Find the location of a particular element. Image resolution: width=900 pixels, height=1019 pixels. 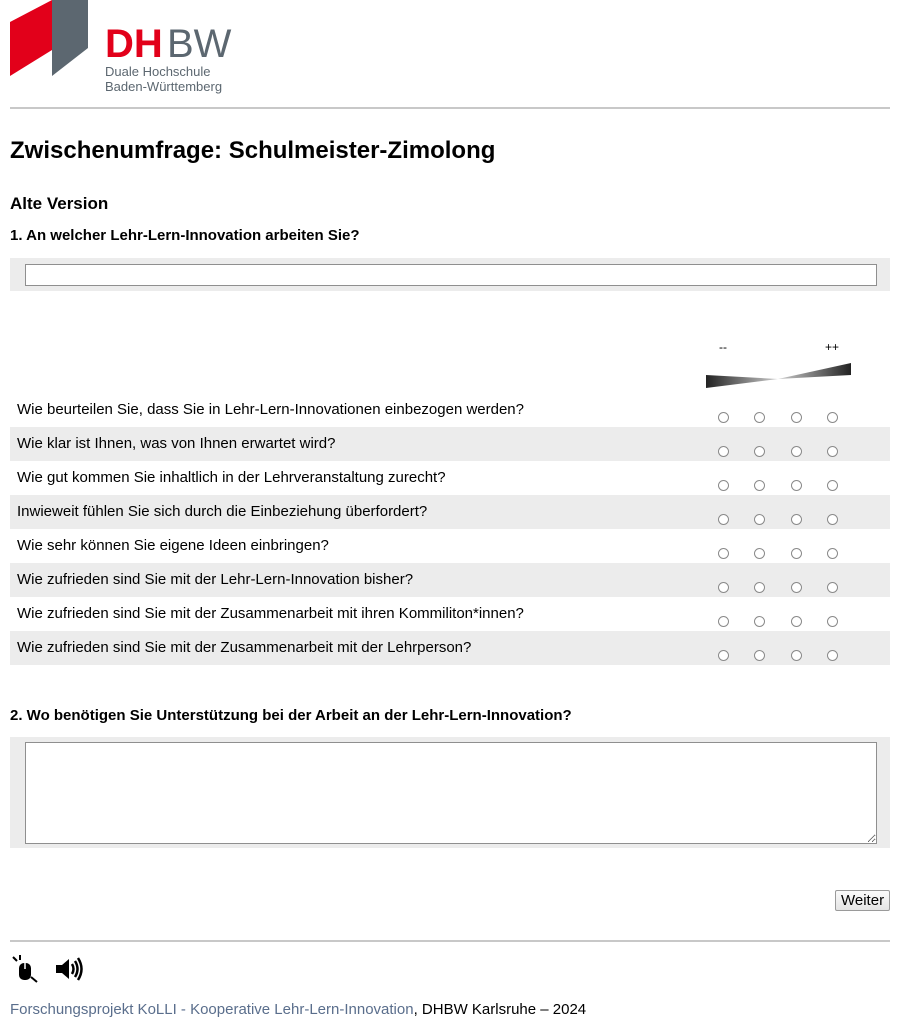

dhbw-logo: DH BW Duale Hochschule Baden-Württemberg is located at coordinates (125, 50).